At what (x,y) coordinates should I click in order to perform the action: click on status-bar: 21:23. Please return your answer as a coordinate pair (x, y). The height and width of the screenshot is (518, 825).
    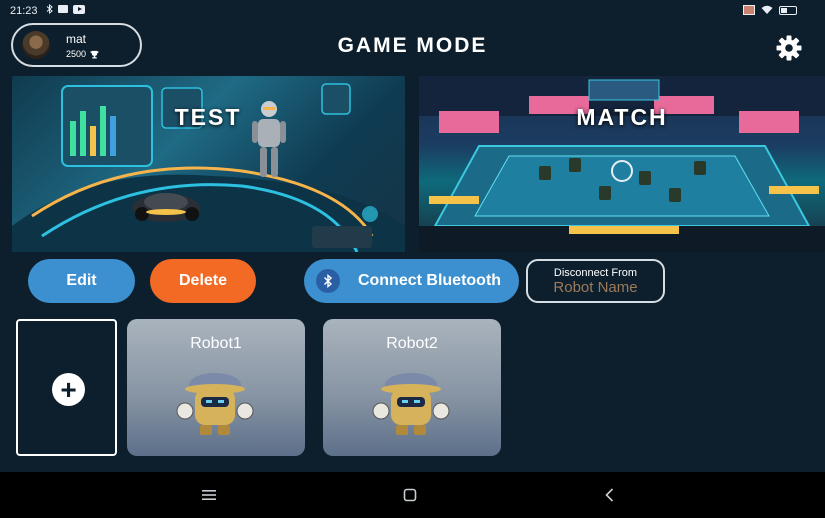
    Looking at the image, I should click on (412, 11).